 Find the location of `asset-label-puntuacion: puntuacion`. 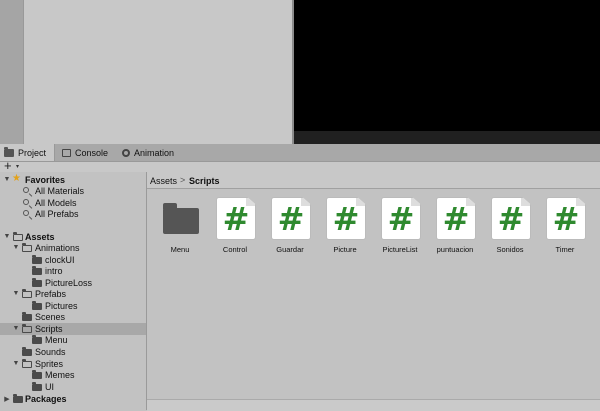

asset-label-puntuacion: puntuacion is located at coordinates (455, 249).